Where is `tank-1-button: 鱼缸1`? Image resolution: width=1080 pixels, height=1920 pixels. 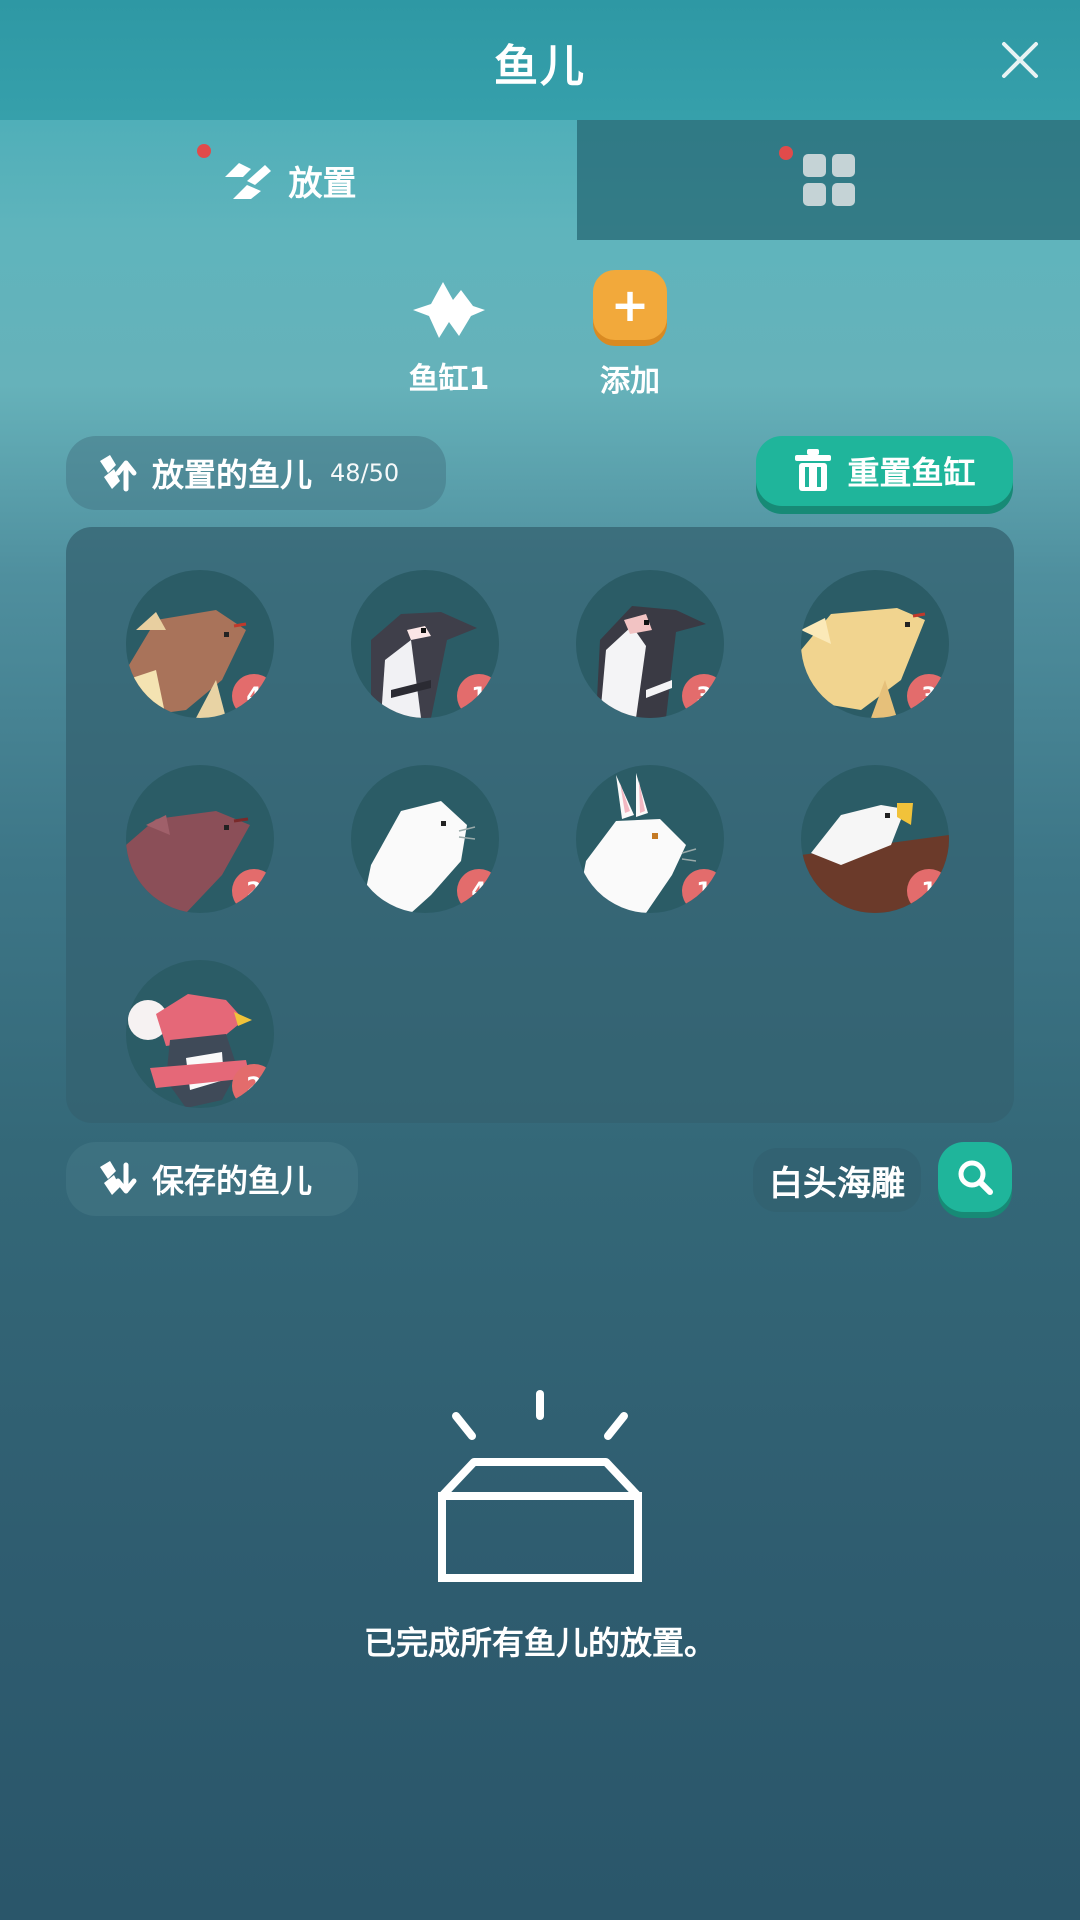
tank-1-button: 鱼缸1 is located at coordinates (449, 334).